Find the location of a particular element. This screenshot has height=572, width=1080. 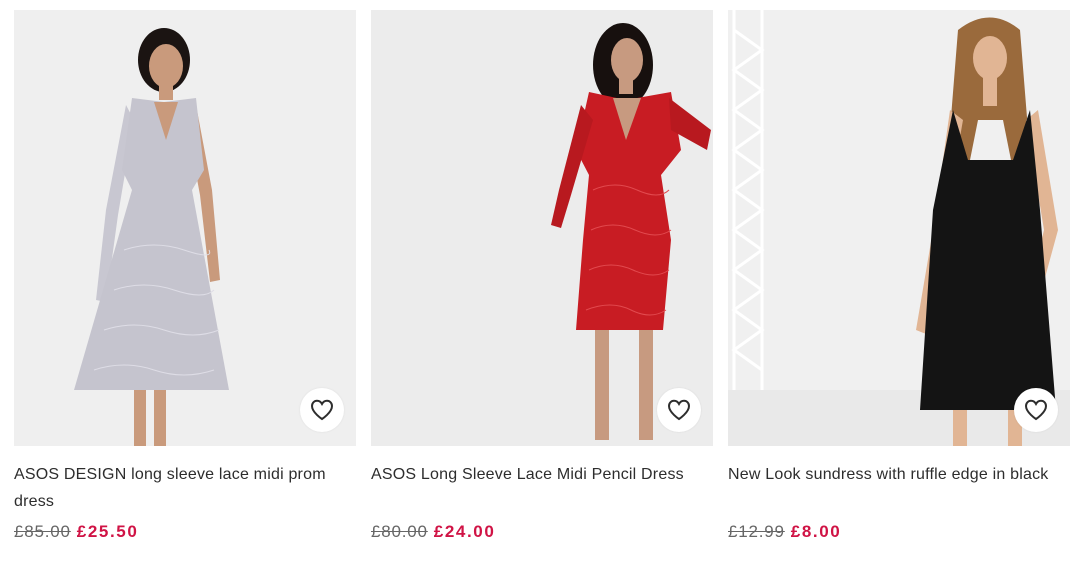

price-block: £12.99 £8.00 is located at coordinates (784, 532).